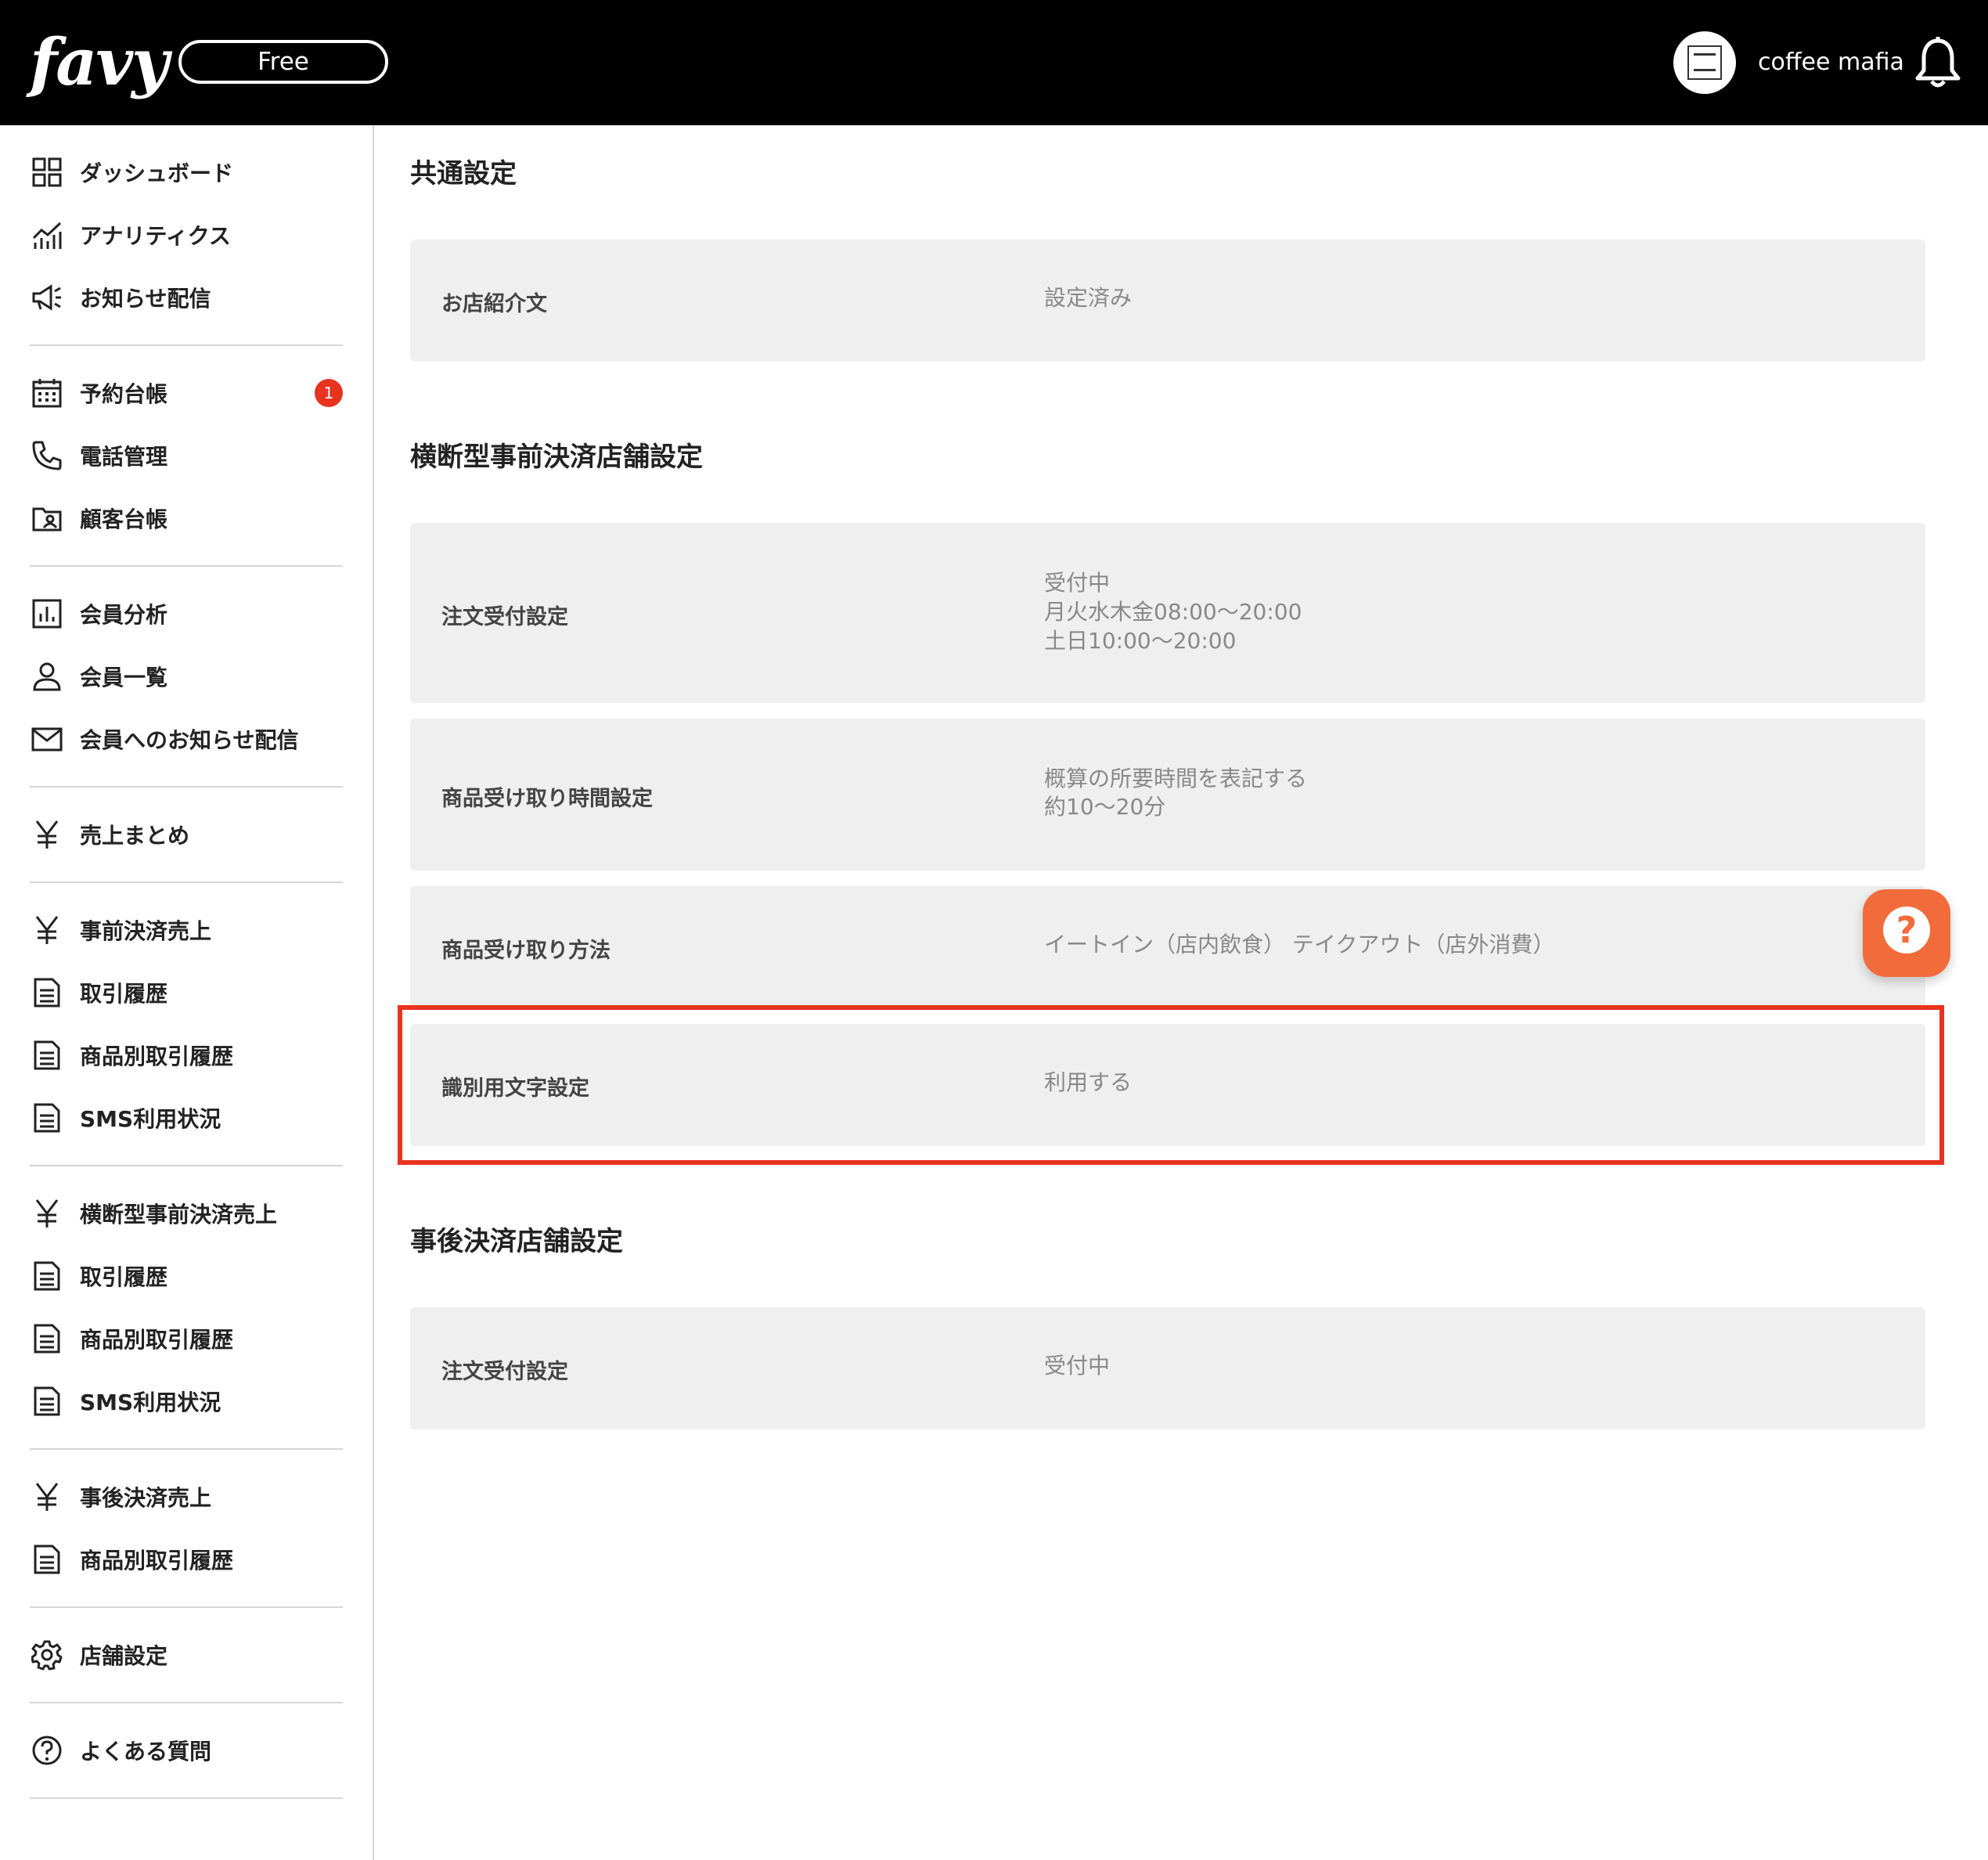 This screenshot has height=1860, width=1988. I want to click on sidebar-item-label: 会員一覧, so click(124, 677).